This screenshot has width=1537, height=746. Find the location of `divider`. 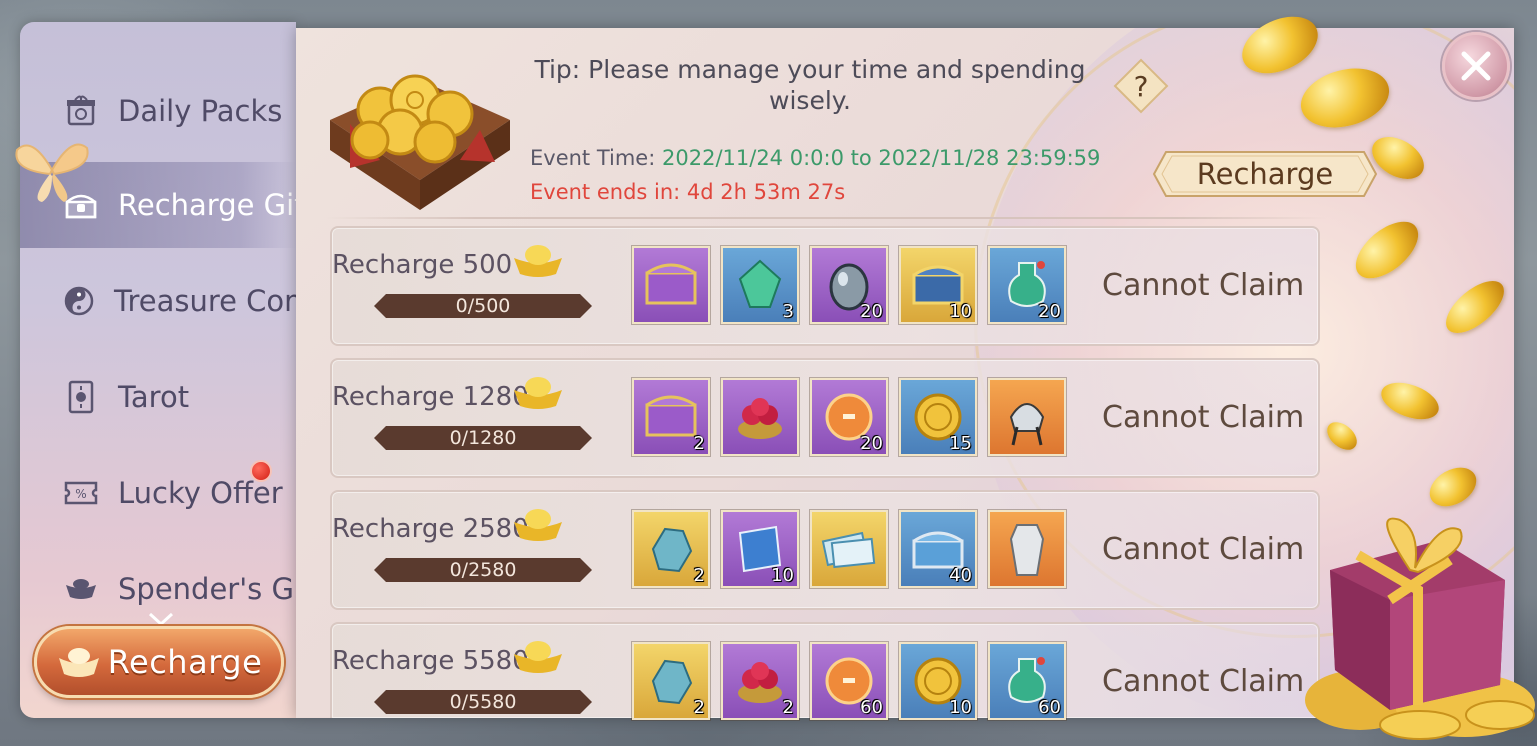

divider is located at coordinates (826, 218).